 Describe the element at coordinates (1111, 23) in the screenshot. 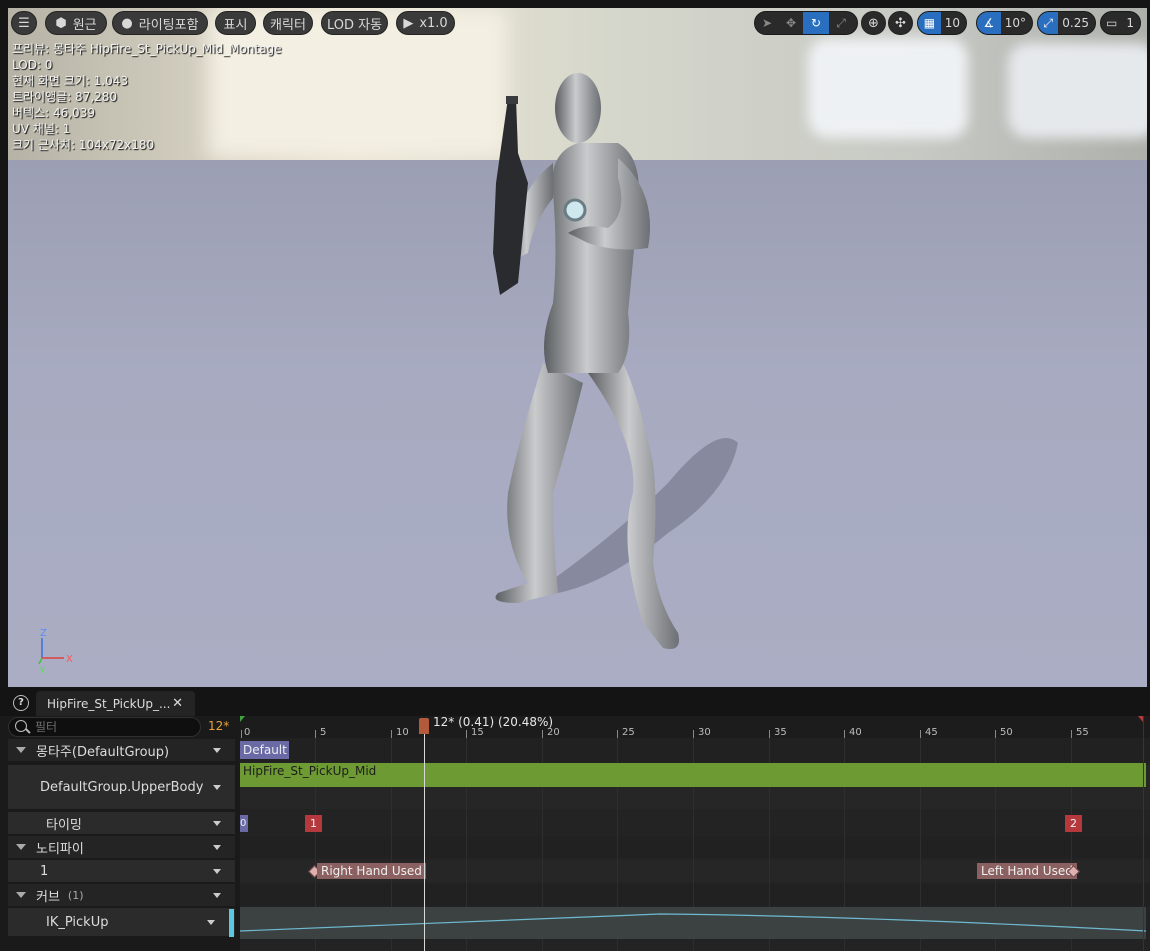

I see `camera-icon: ▭` at that location.